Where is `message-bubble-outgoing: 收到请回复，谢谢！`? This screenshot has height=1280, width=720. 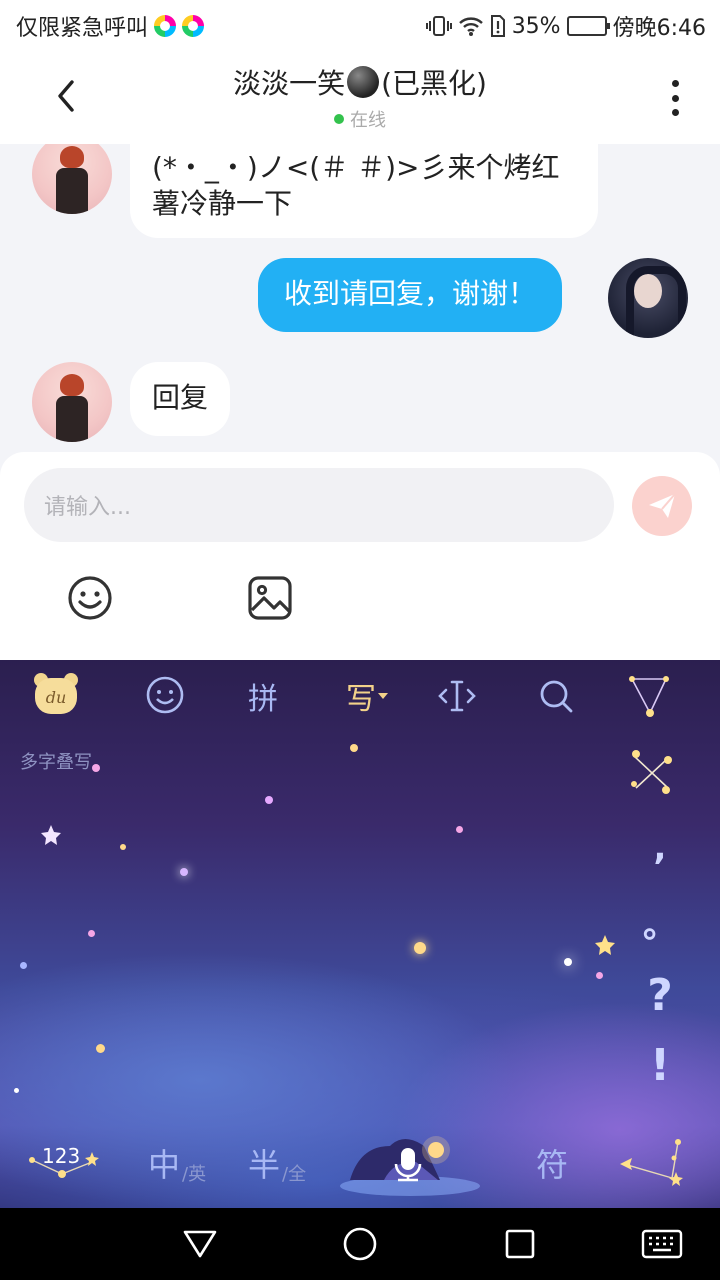
message-bubble-outgoing: 收到请回复，谢谢！ is located at coordinates (410, 295).